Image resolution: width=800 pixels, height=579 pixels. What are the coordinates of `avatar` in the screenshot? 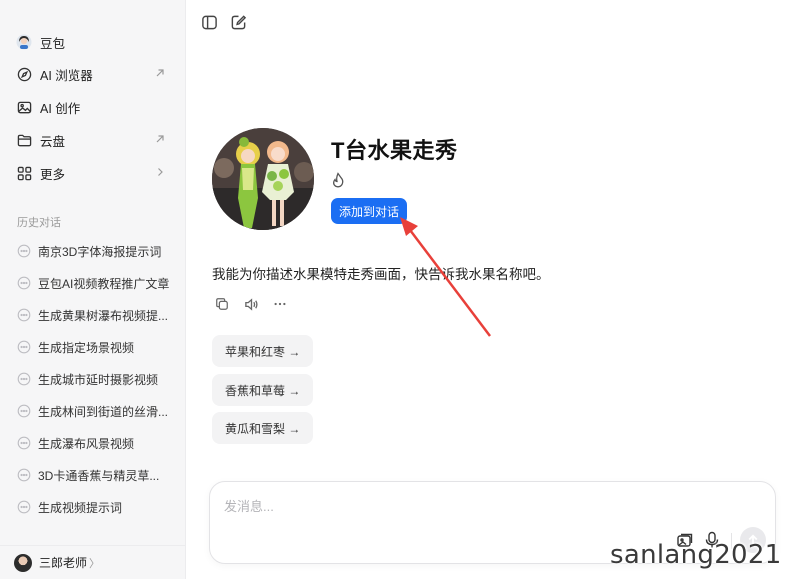 It's located at (23, 562).